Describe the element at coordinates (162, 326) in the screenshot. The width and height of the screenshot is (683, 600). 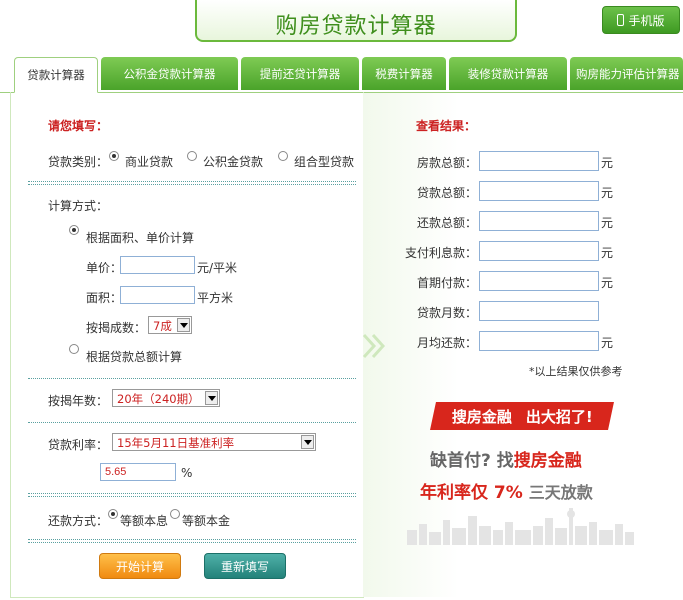
I see `mortgage-ratio-value: 7成` at that location.